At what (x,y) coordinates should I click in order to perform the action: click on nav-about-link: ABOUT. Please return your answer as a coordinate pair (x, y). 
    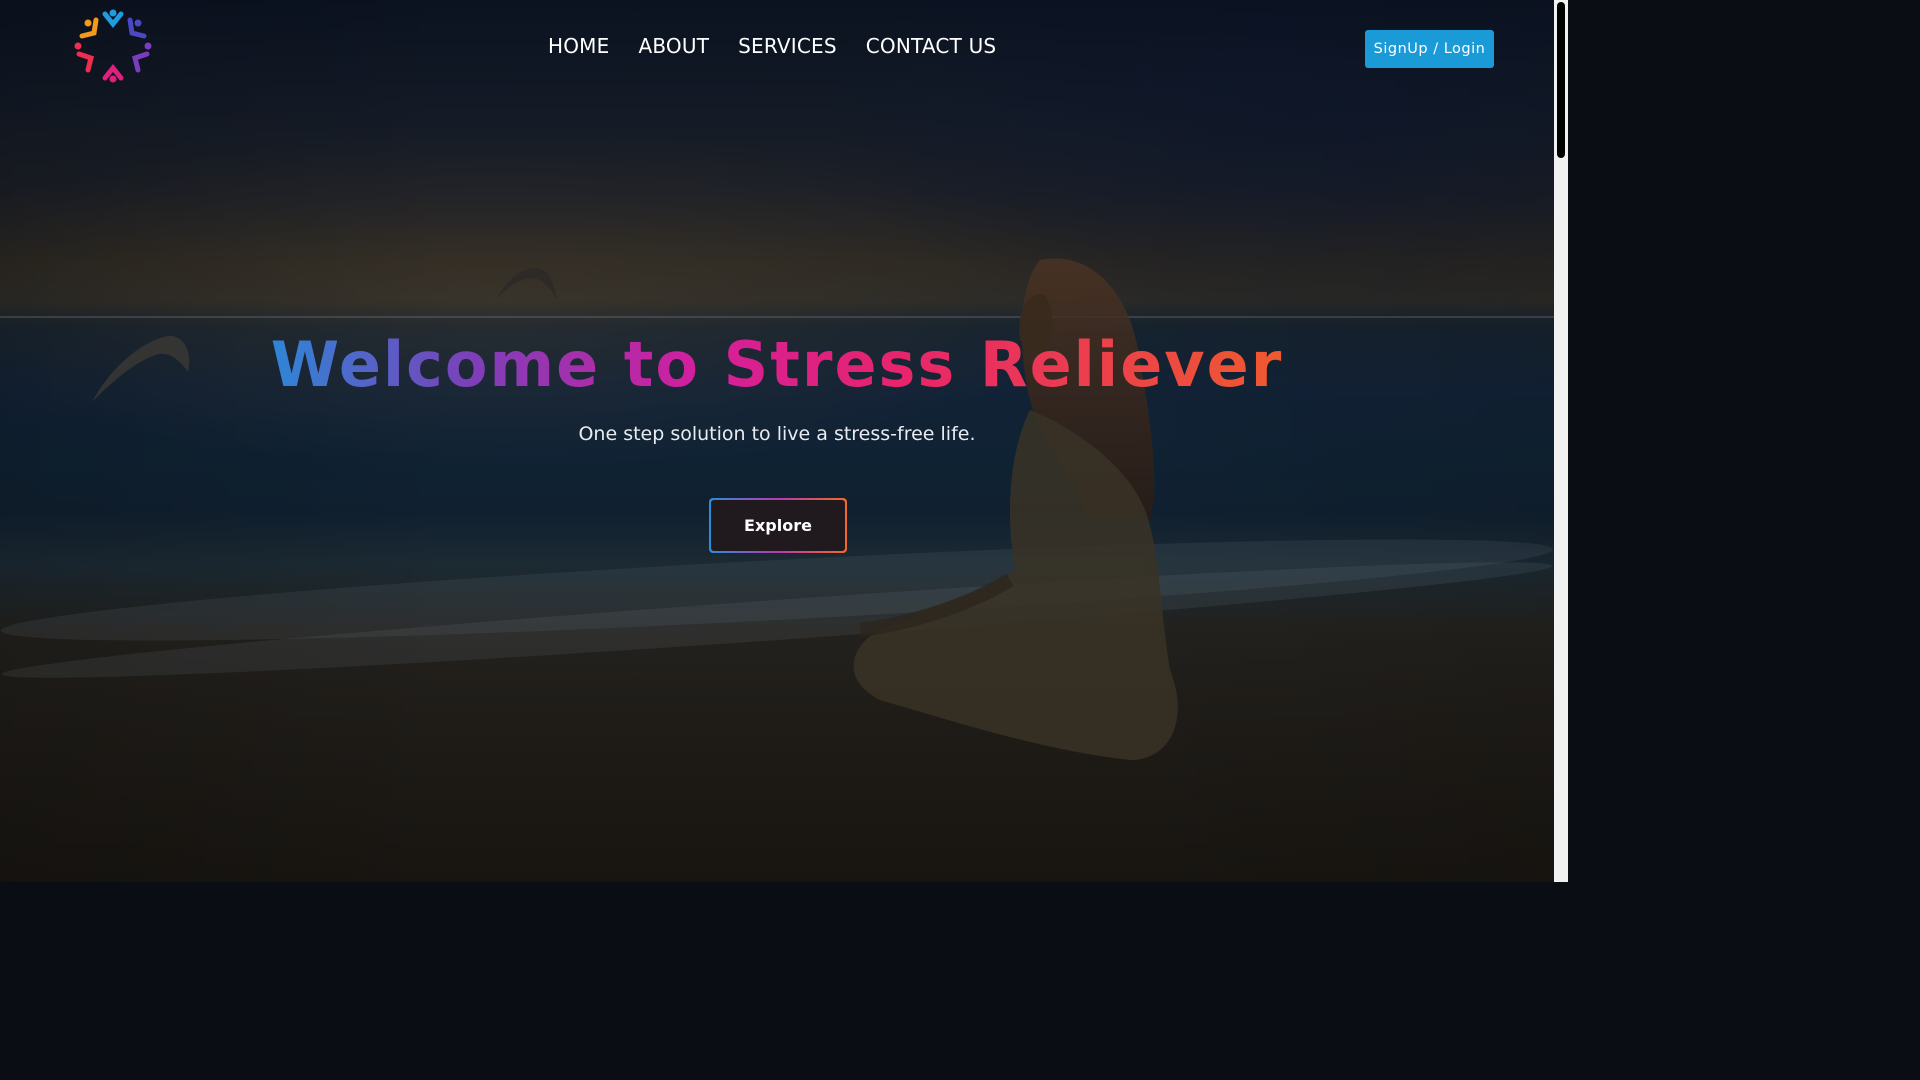
    Looking at the image, I should click on (673, 46).